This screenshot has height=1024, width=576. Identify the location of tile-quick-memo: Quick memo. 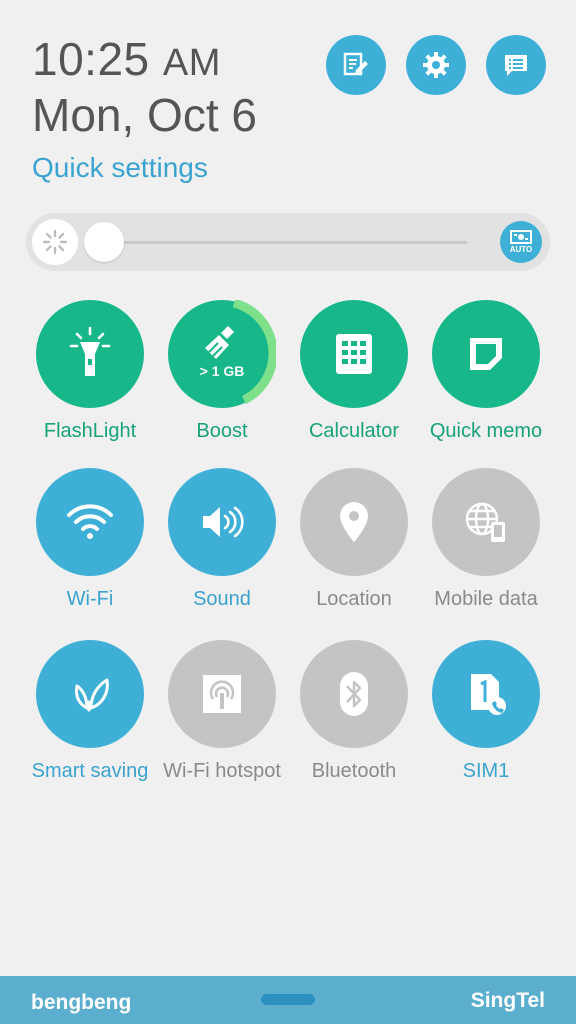
(486, 371).